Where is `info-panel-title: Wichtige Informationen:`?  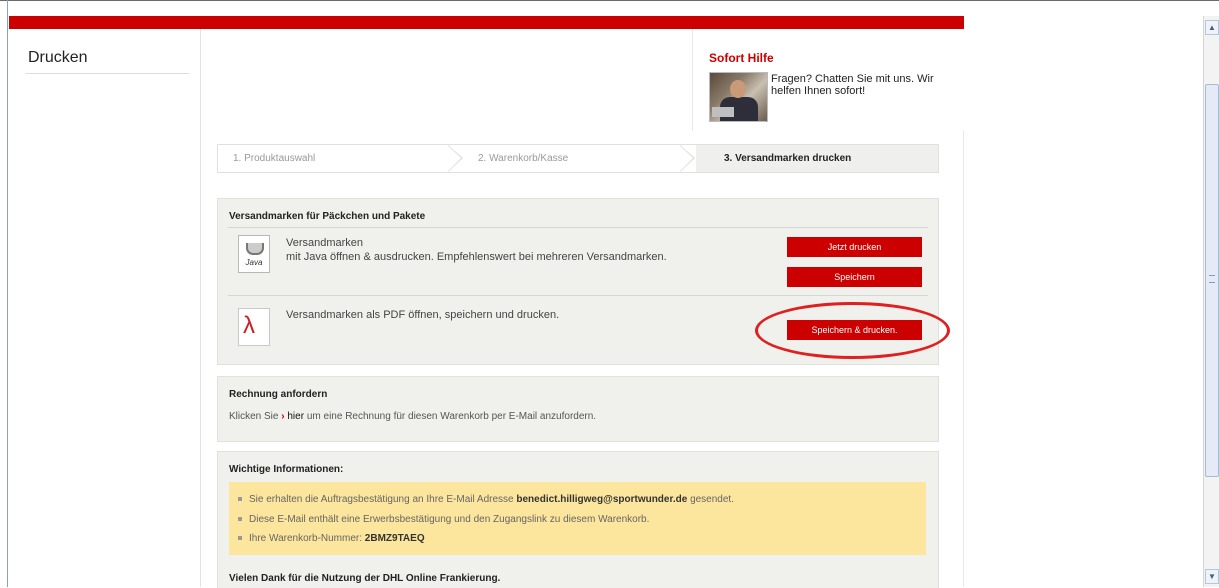 info-panel-title: Wichtige Informationen: is located at coordinates (286, 469).